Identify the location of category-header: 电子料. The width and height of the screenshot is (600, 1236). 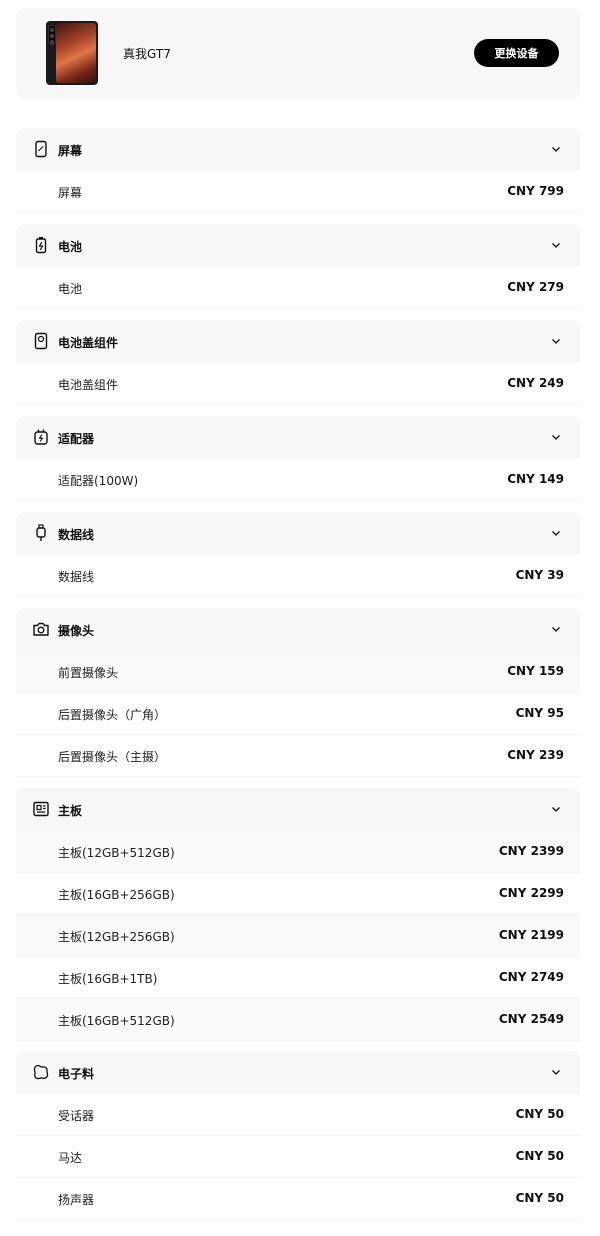
(298, 1072).